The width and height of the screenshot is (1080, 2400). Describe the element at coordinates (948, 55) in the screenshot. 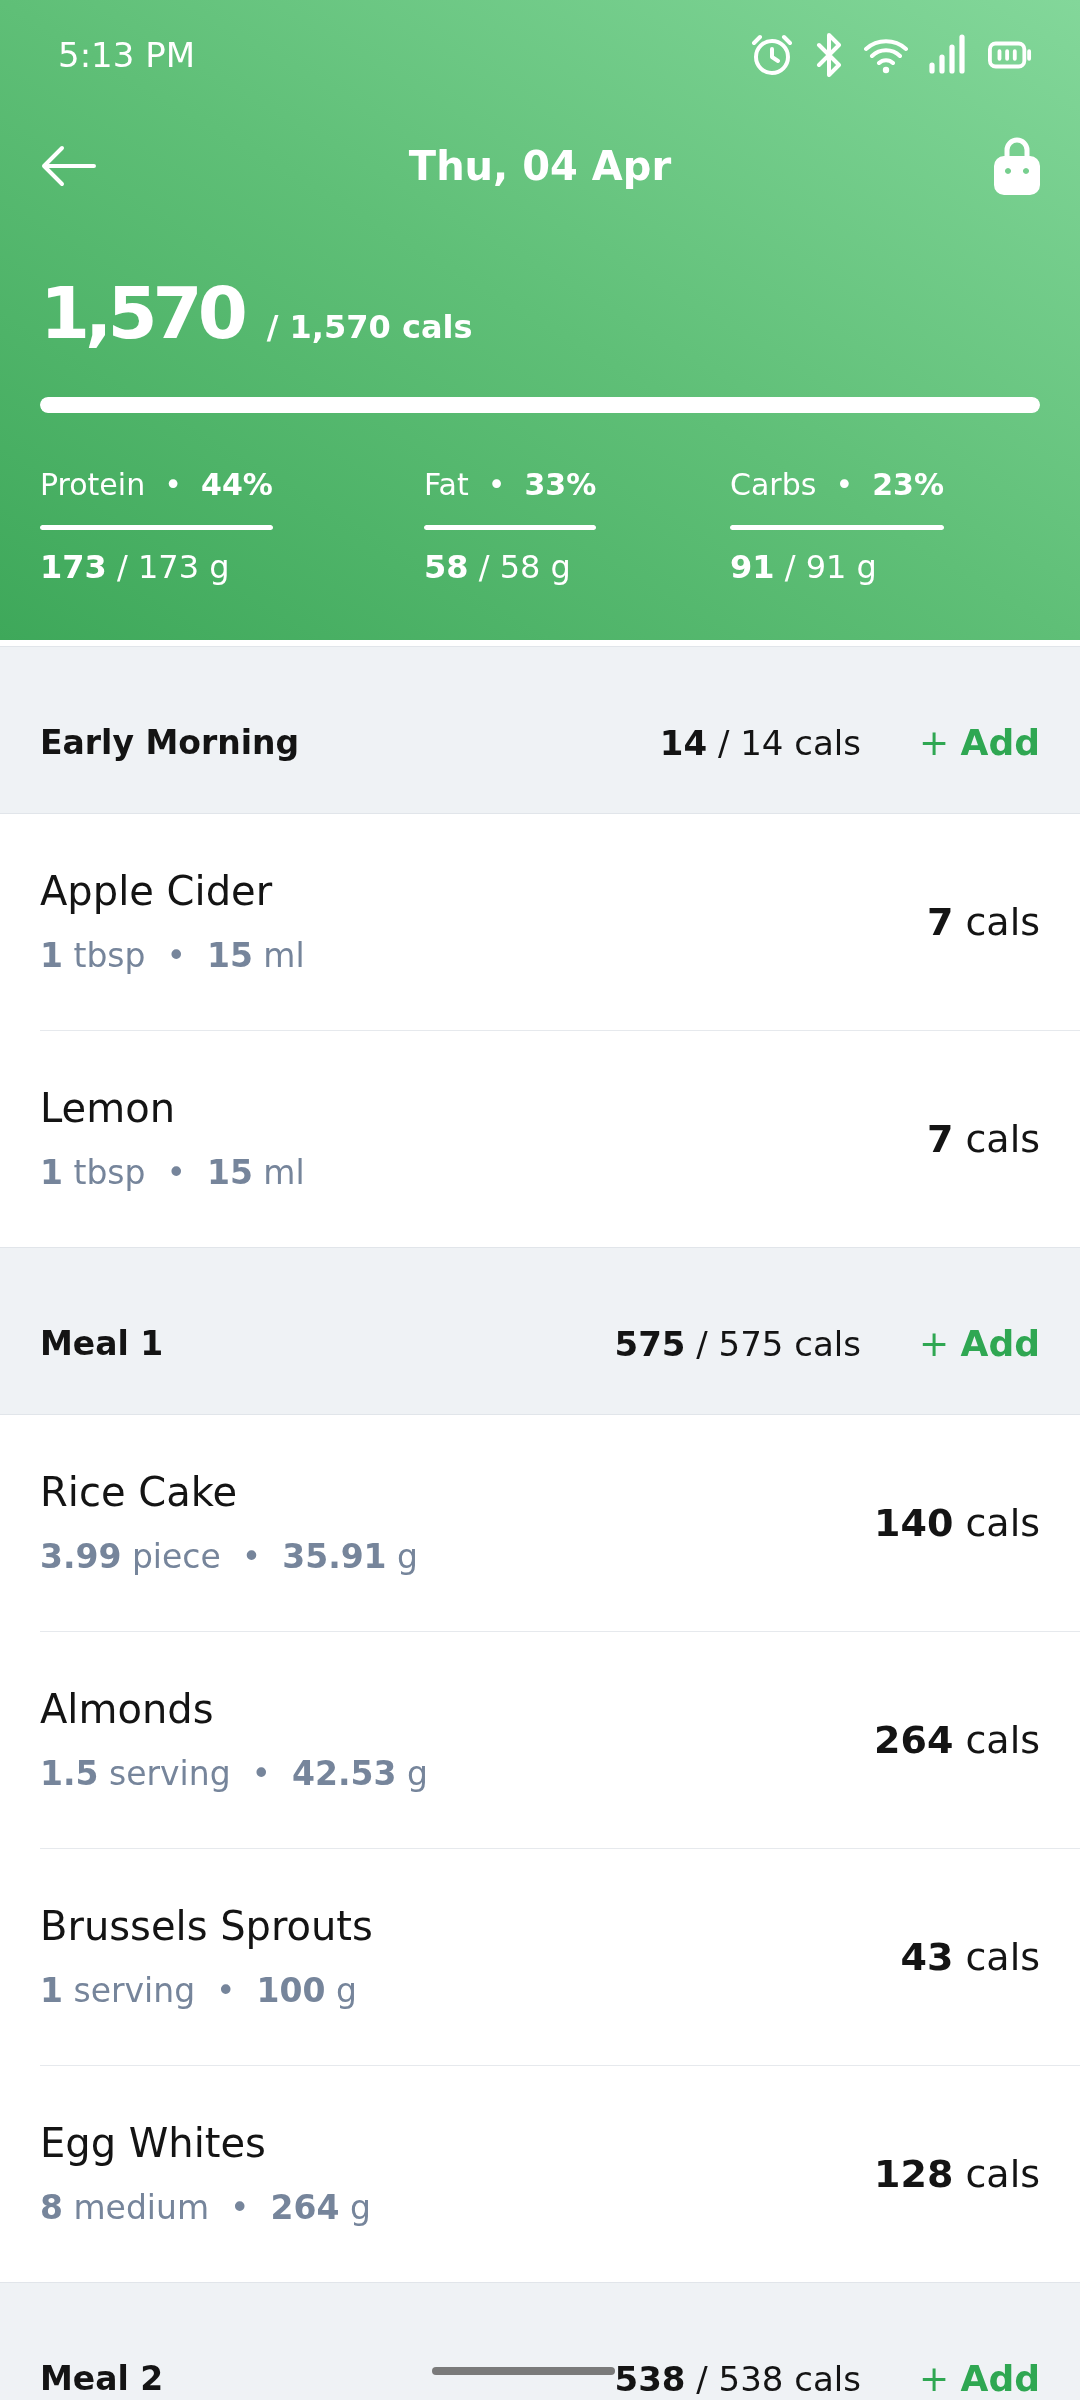

I see `signal-icon` at that location.